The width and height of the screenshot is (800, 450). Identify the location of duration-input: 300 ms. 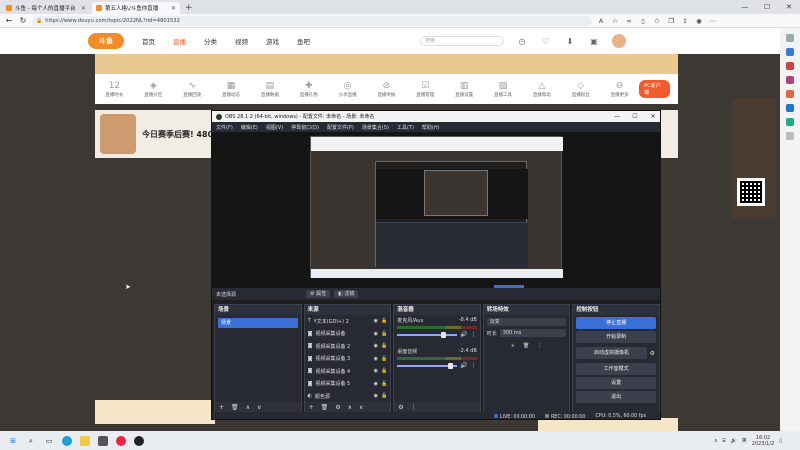
(533, 333).